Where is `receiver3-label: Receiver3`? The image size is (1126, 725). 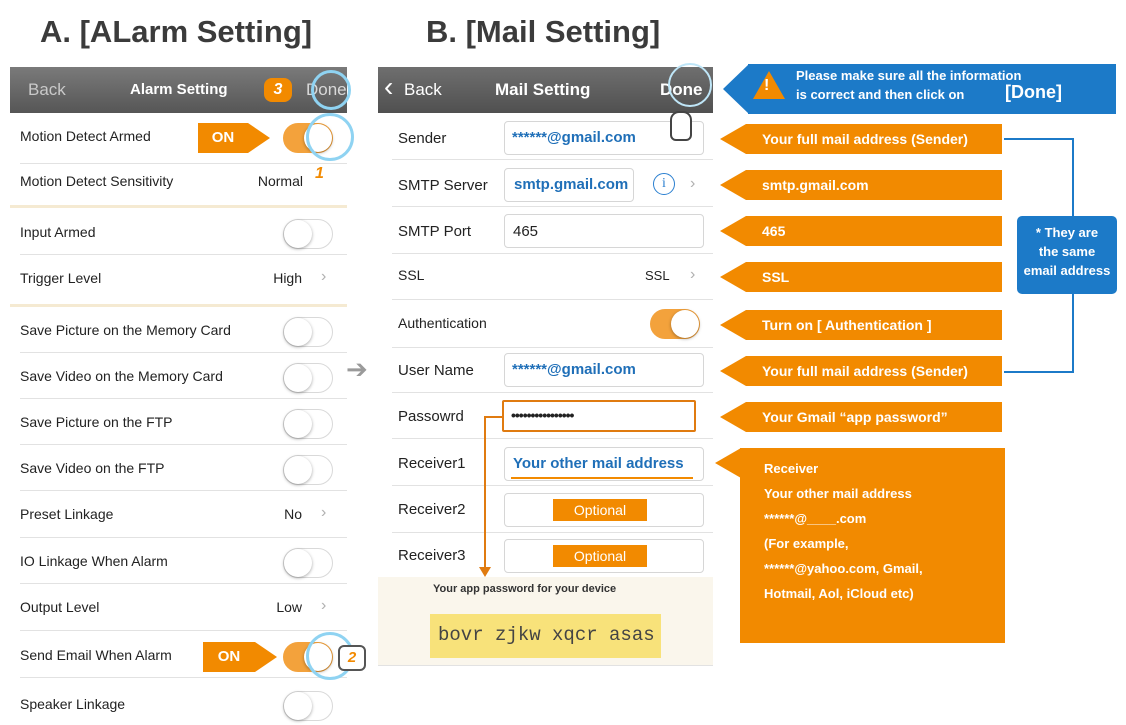
receiver3-label: Receiver3 is located at coordinates (432, 555).